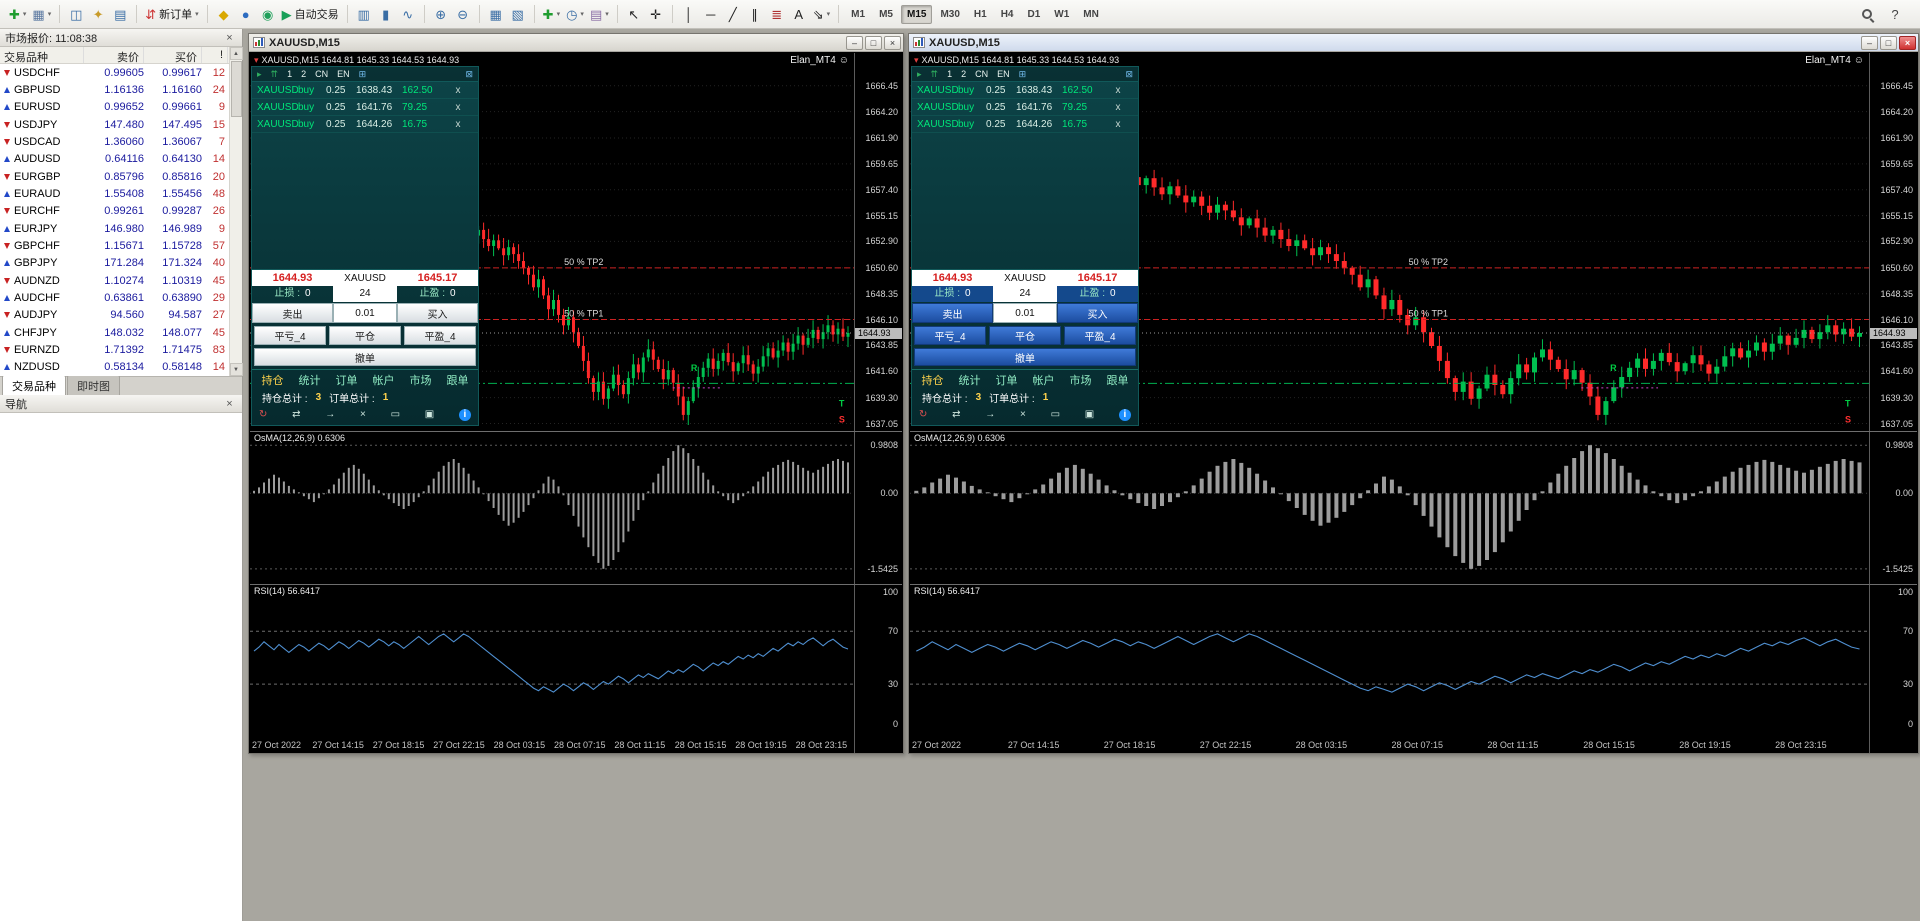 The image size is (1920, 921). What do you see at coordinates (114, 349) in the screenshot?
I see `market-watch-row: EURNZD 1.71392 1.71475 83` at bounding box center [114, 349].